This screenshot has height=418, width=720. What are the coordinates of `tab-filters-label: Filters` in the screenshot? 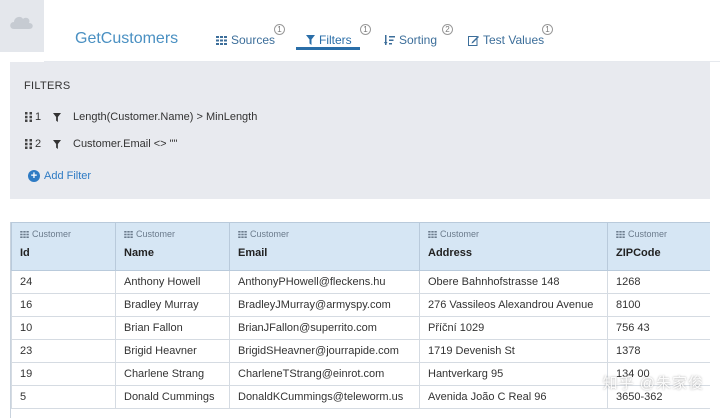 It's located at (335, 40).